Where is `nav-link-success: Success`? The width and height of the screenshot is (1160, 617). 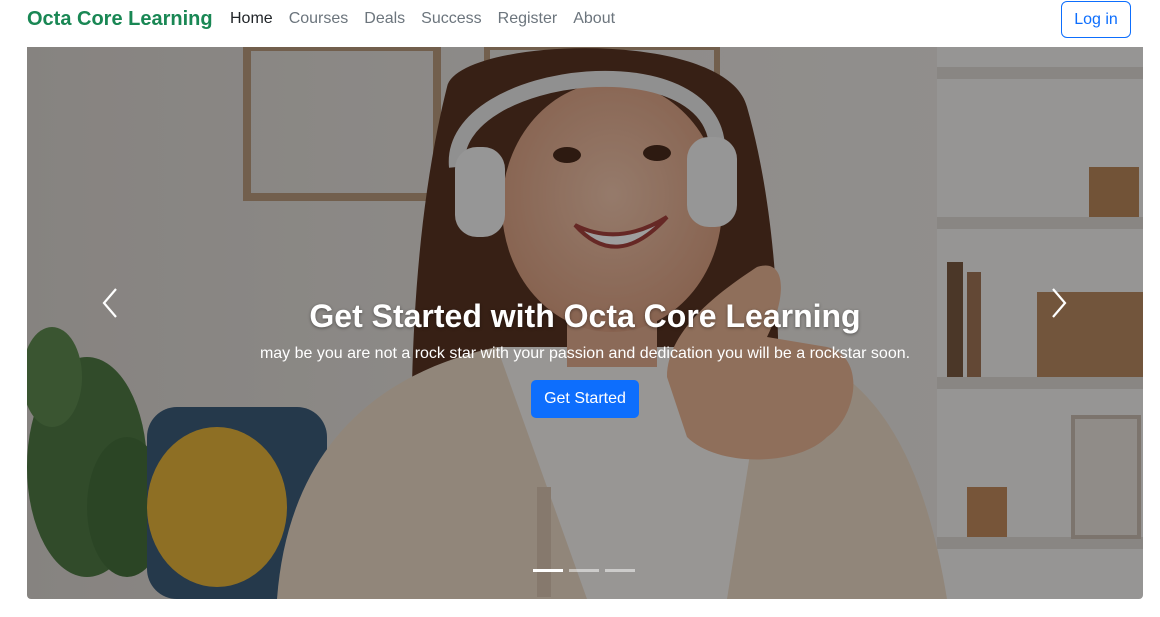 nav-link-success: Success is located at coordinates (451, 18).